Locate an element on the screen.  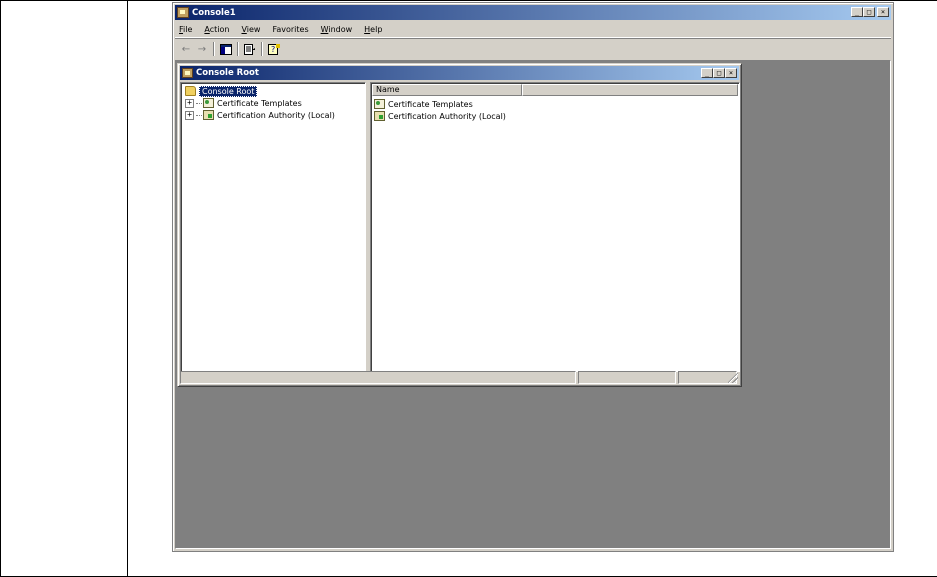
list-item: Certificate Templates is located at coordinates (423, 104).